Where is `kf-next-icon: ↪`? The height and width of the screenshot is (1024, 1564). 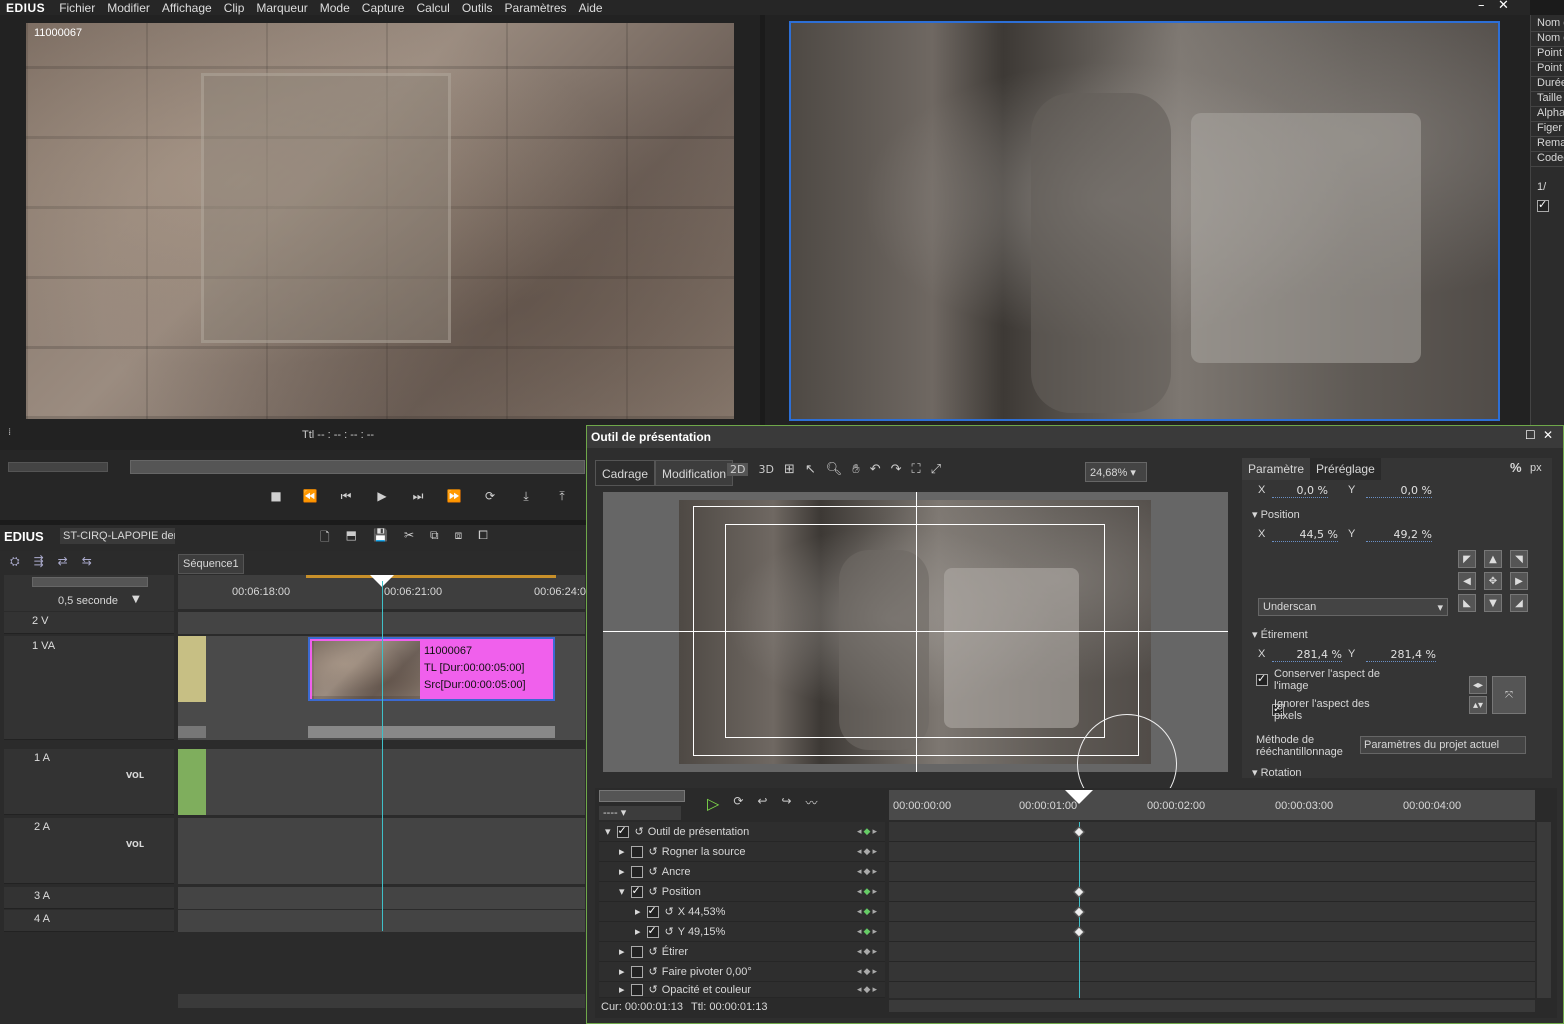 kf-next-icon: ↪ is located at coordinates (786, 803).